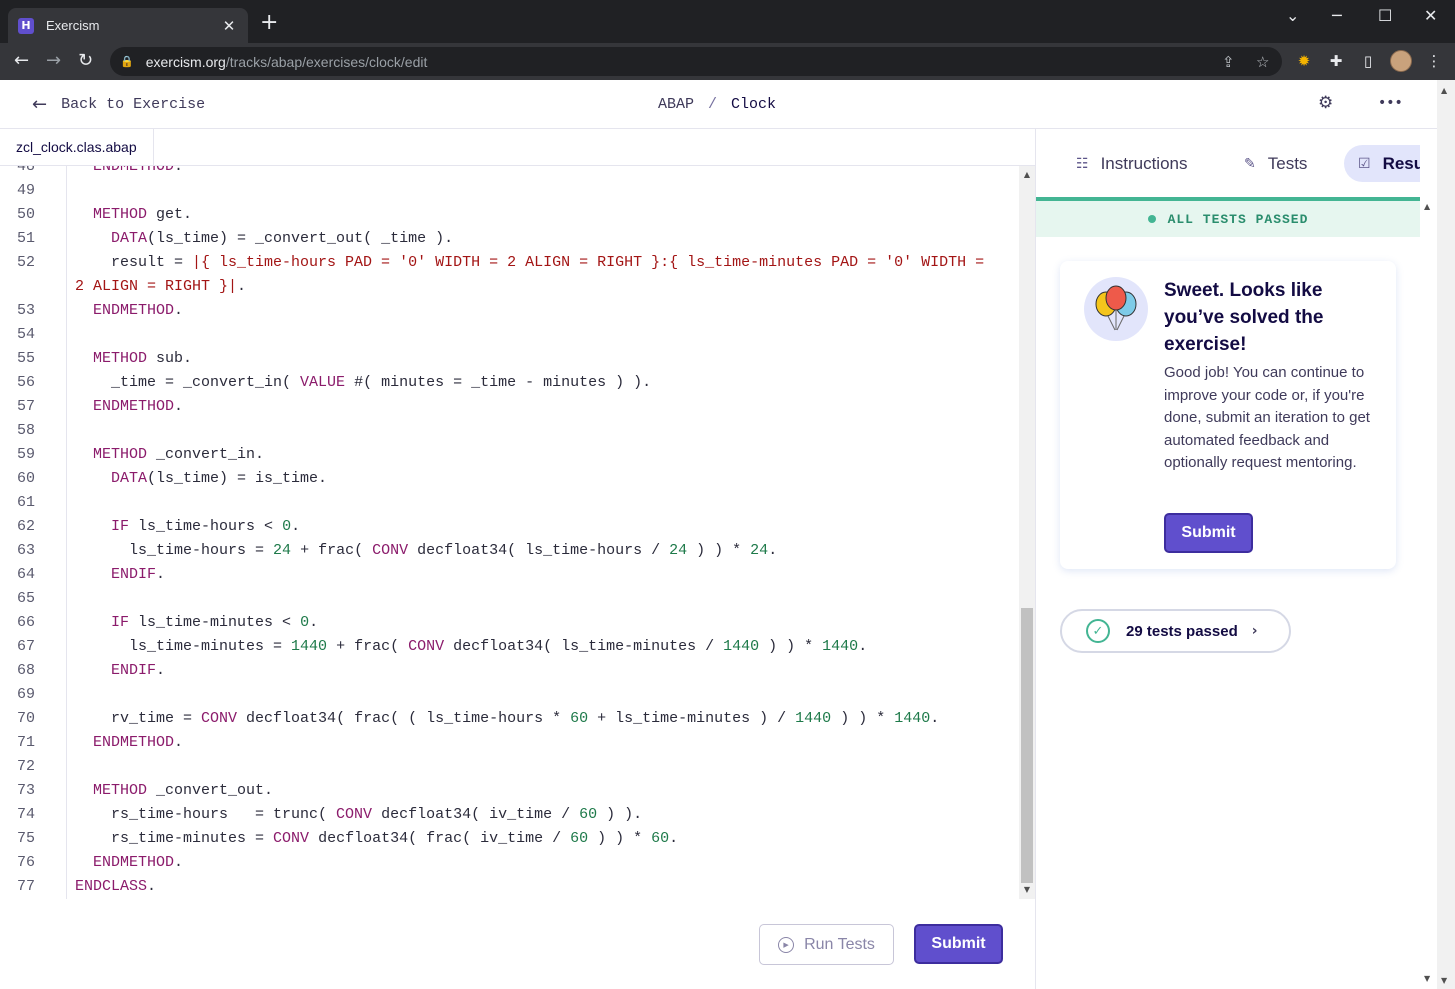 The image size is (1455, 989). I want to click on panel-scrollbar: ▲ ▼, so click(1428, 592).